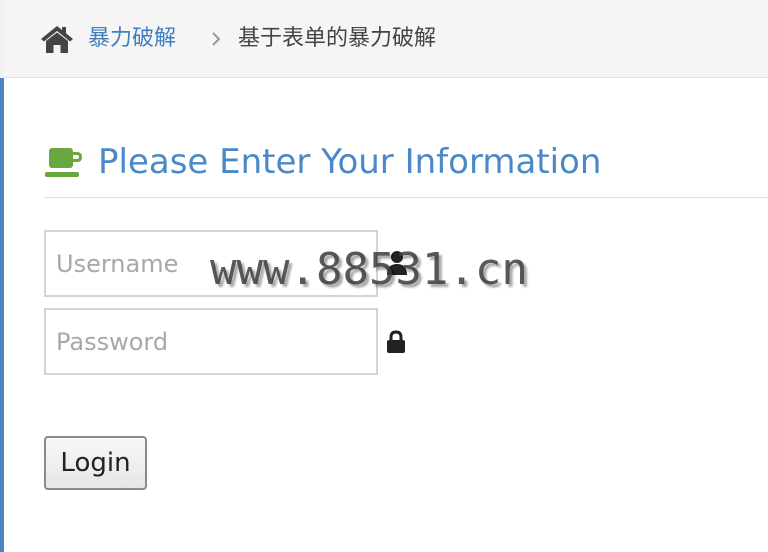 This screenshot has height=552, width=768. I want to click on login-button: Login, so click(95, 463).